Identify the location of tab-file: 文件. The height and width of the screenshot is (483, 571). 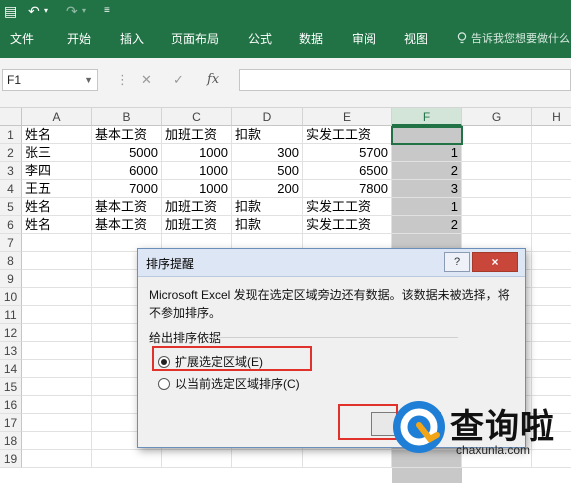
(22, 39).